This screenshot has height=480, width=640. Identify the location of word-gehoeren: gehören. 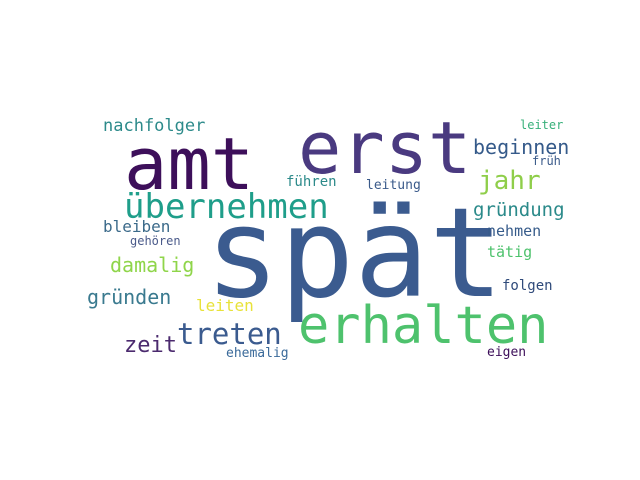
(155, 241).